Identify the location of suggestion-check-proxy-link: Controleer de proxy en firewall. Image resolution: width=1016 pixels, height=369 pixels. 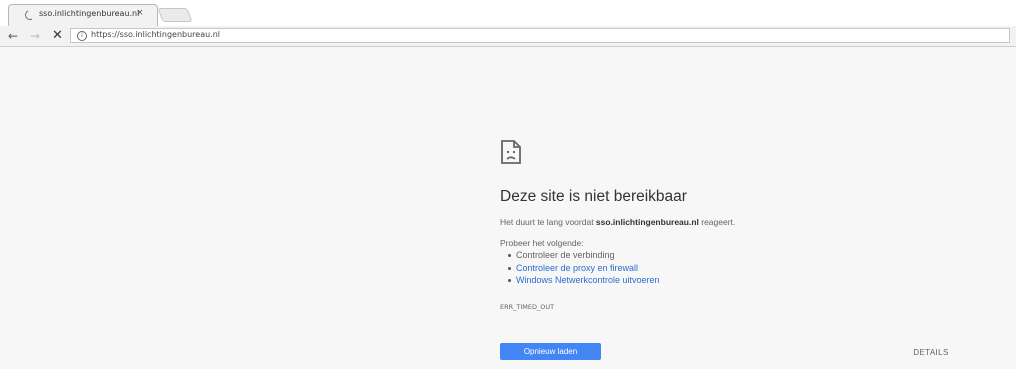
(584, 268).